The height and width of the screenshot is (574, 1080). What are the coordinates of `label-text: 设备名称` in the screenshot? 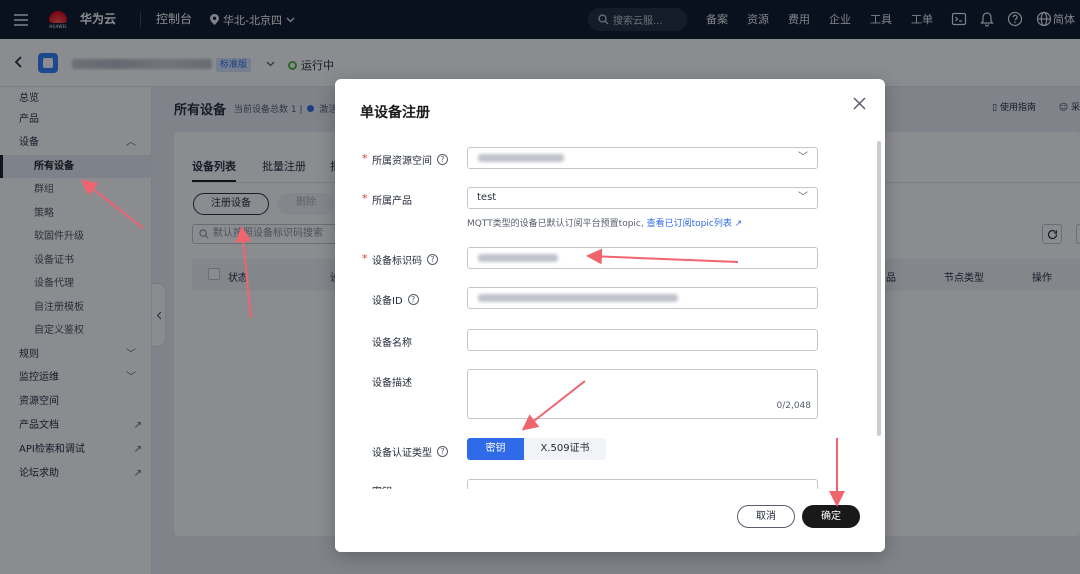 It's located at (392, 343).